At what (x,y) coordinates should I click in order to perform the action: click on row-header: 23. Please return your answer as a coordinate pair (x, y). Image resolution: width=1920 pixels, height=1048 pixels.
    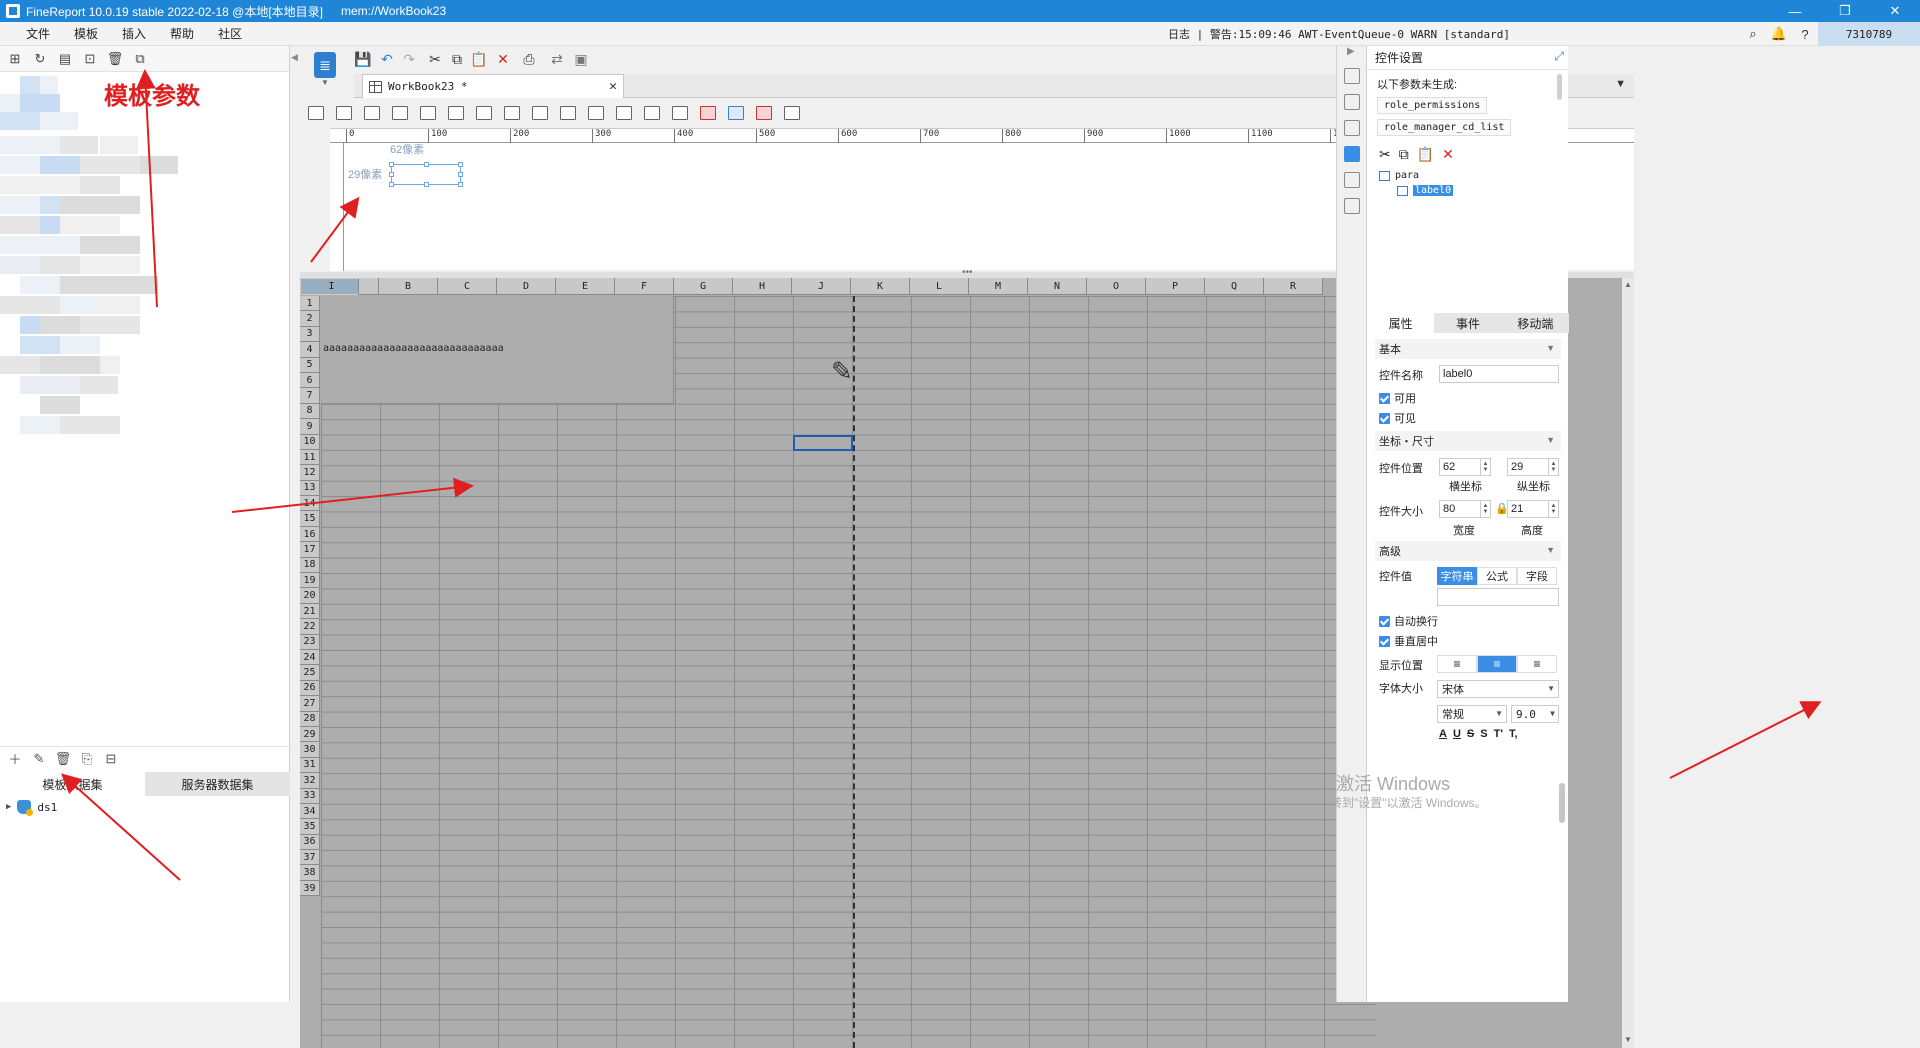
    Looking at the image, I should click on (310, 642).